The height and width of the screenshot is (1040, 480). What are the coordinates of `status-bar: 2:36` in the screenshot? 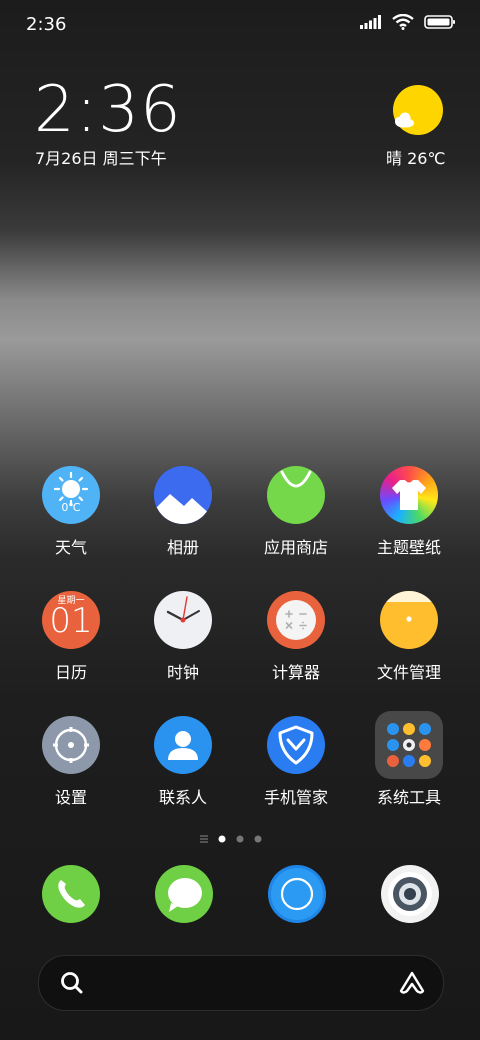 It's located at (240, 25).